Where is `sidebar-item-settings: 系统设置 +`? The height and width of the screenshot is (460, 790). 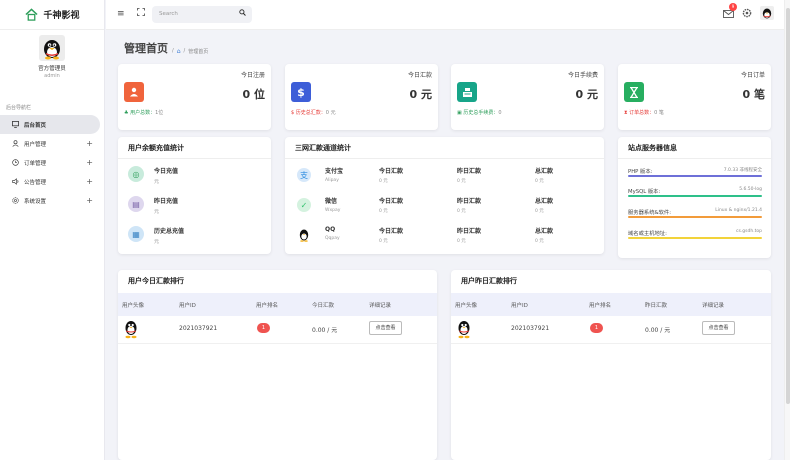
sidebar-item-settings: 系统设置 + is located at coordinates (52, 200).